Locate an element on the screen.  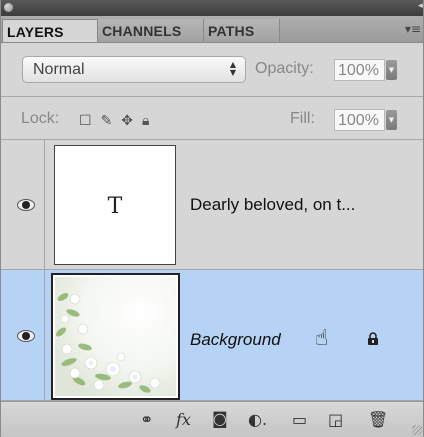
layer-thumbnail is located at coordinates (115, 336).